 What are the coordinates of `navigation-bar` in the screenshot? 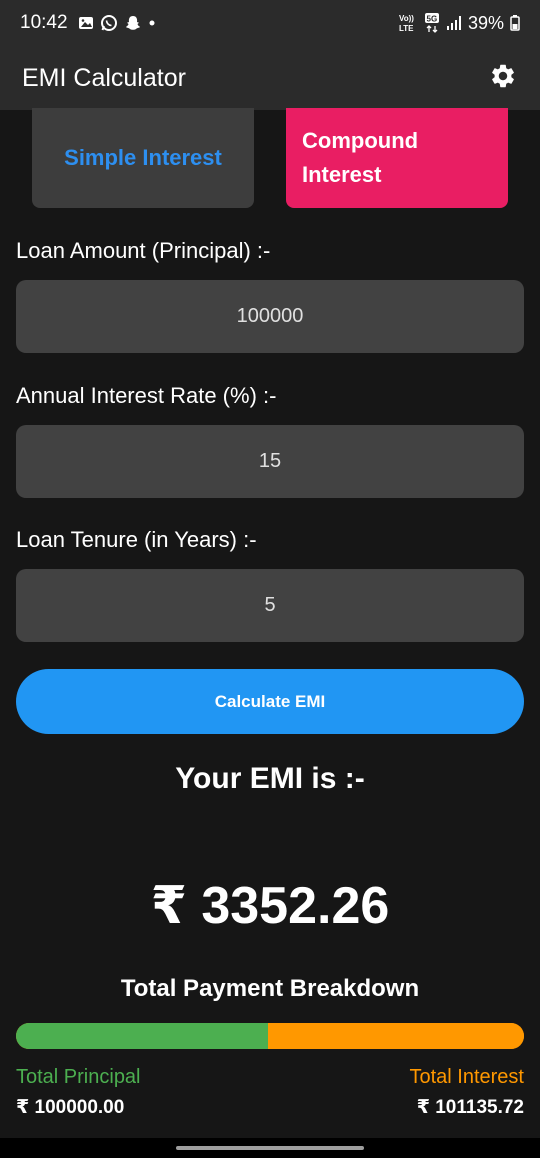 It's located at (270, 1148).